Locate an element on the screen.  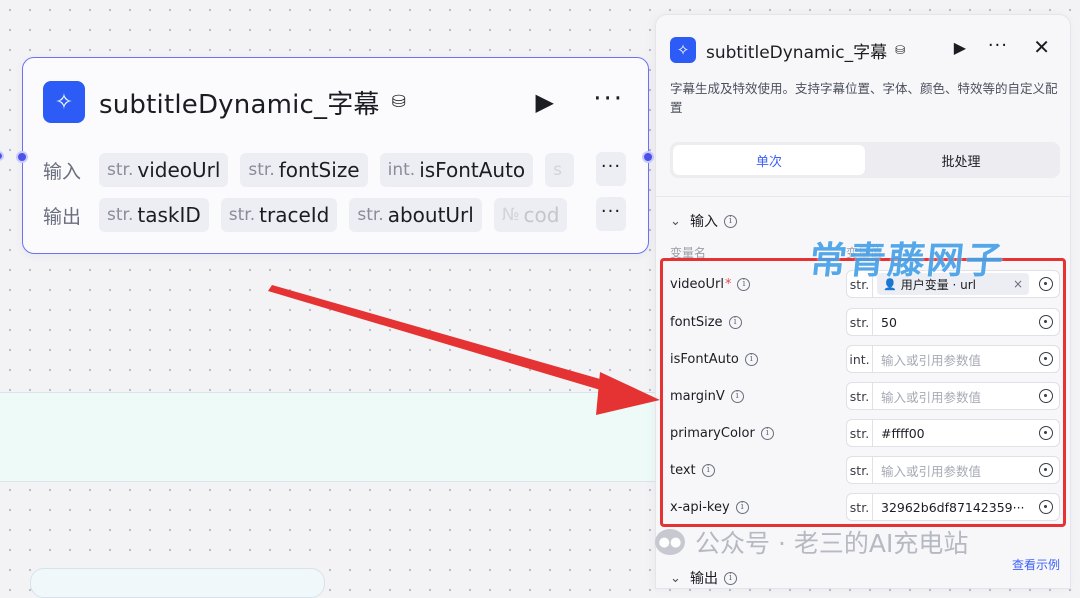
param-value: 50 is located at coordinates (953, 322).